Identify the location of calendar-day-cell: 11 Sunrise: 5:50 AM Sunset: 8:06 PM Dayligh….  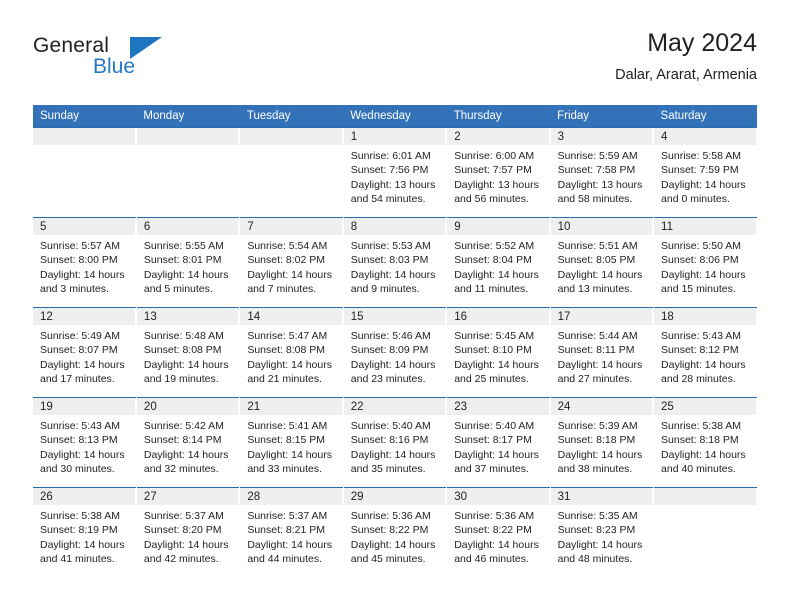
(705, 262).